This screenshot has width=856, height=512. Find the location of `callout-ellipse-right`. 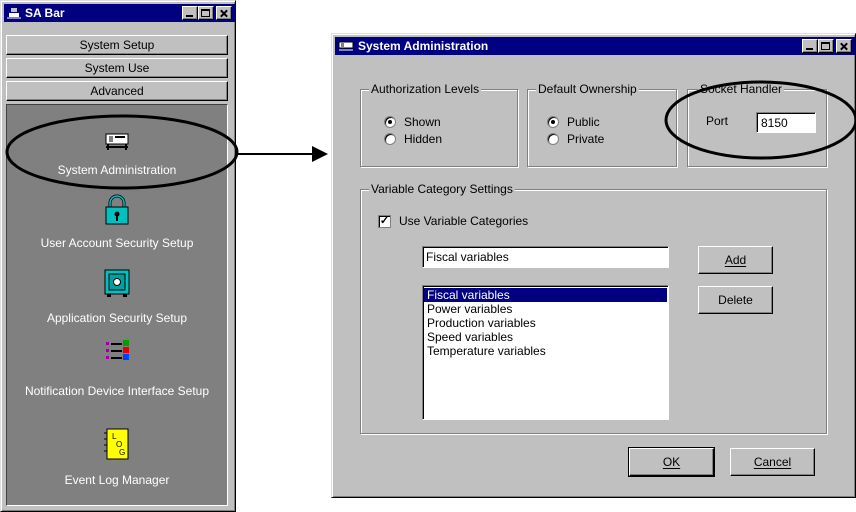

callout-ellipse-right is located at coordinates (760, 120).